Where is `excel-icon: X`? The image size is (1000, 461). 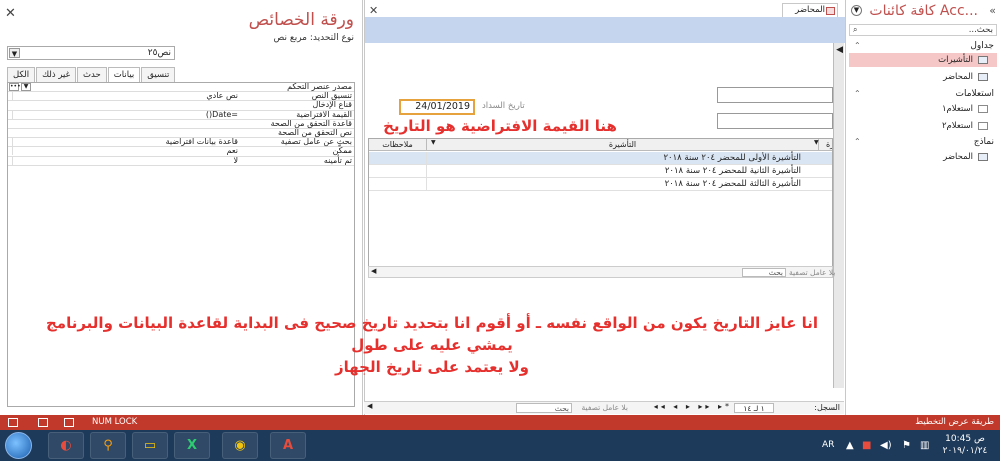 excel-icon: X is located at coordinates (192, 445).